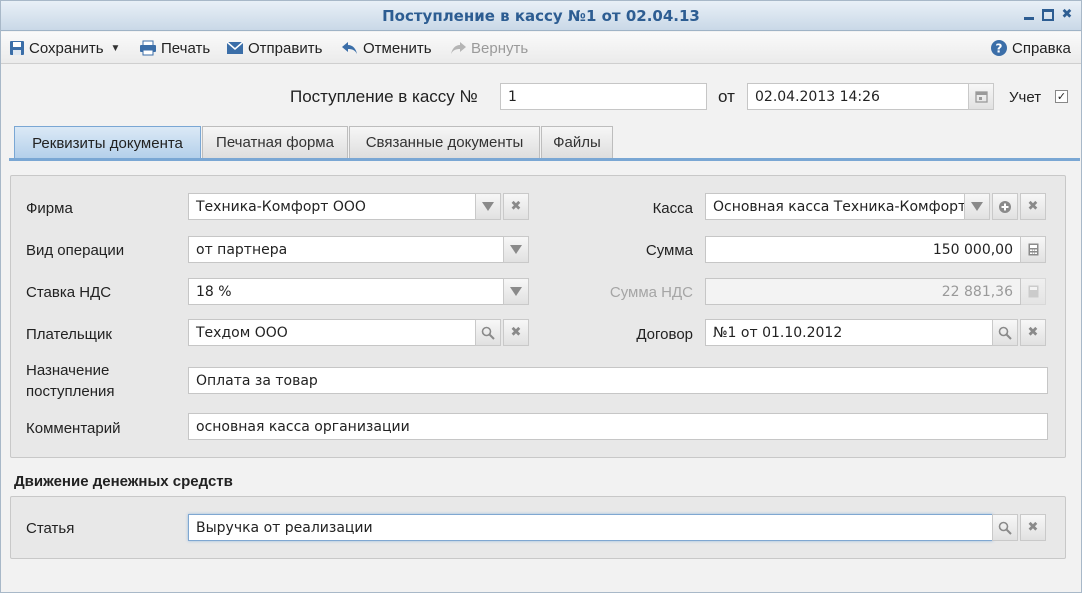 The height and width of the screenshot is (593, 1082). Describe the element at coordinates (590, 527) in the screenshot. I see `article-input: Выручка от реализации` at that location.